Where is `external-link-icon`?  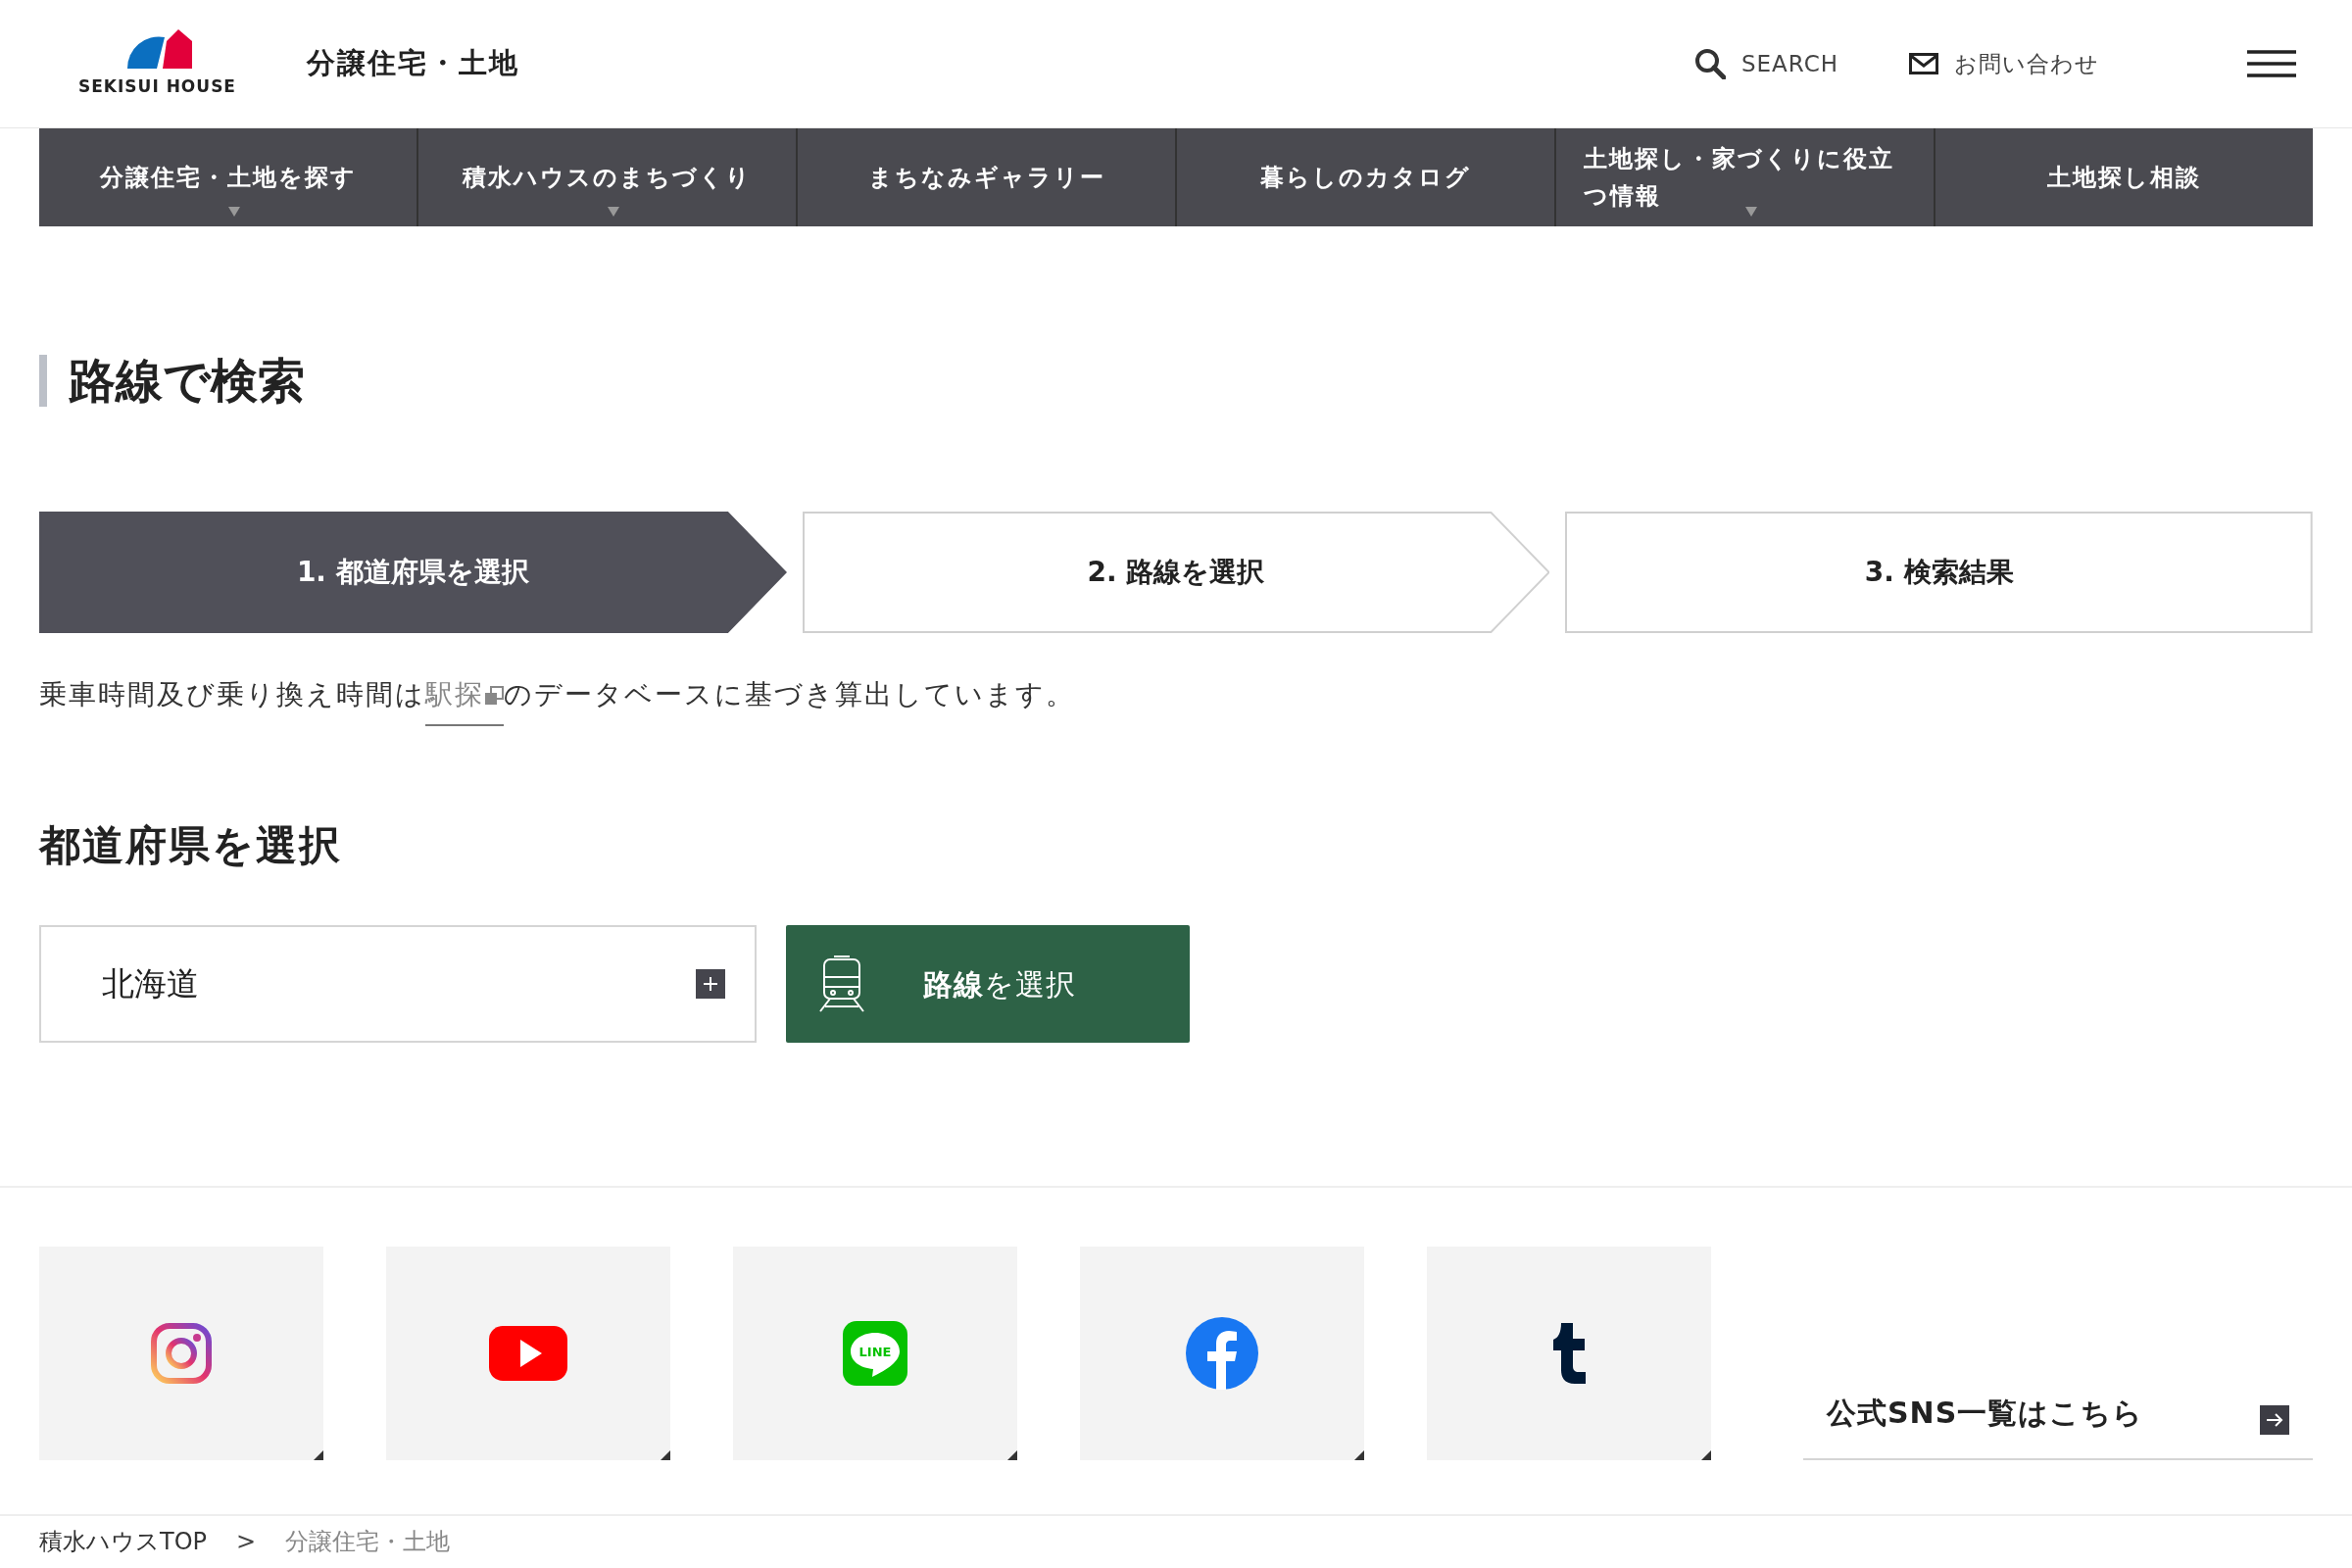 external-link-icon is located at coordinates (494, 695).